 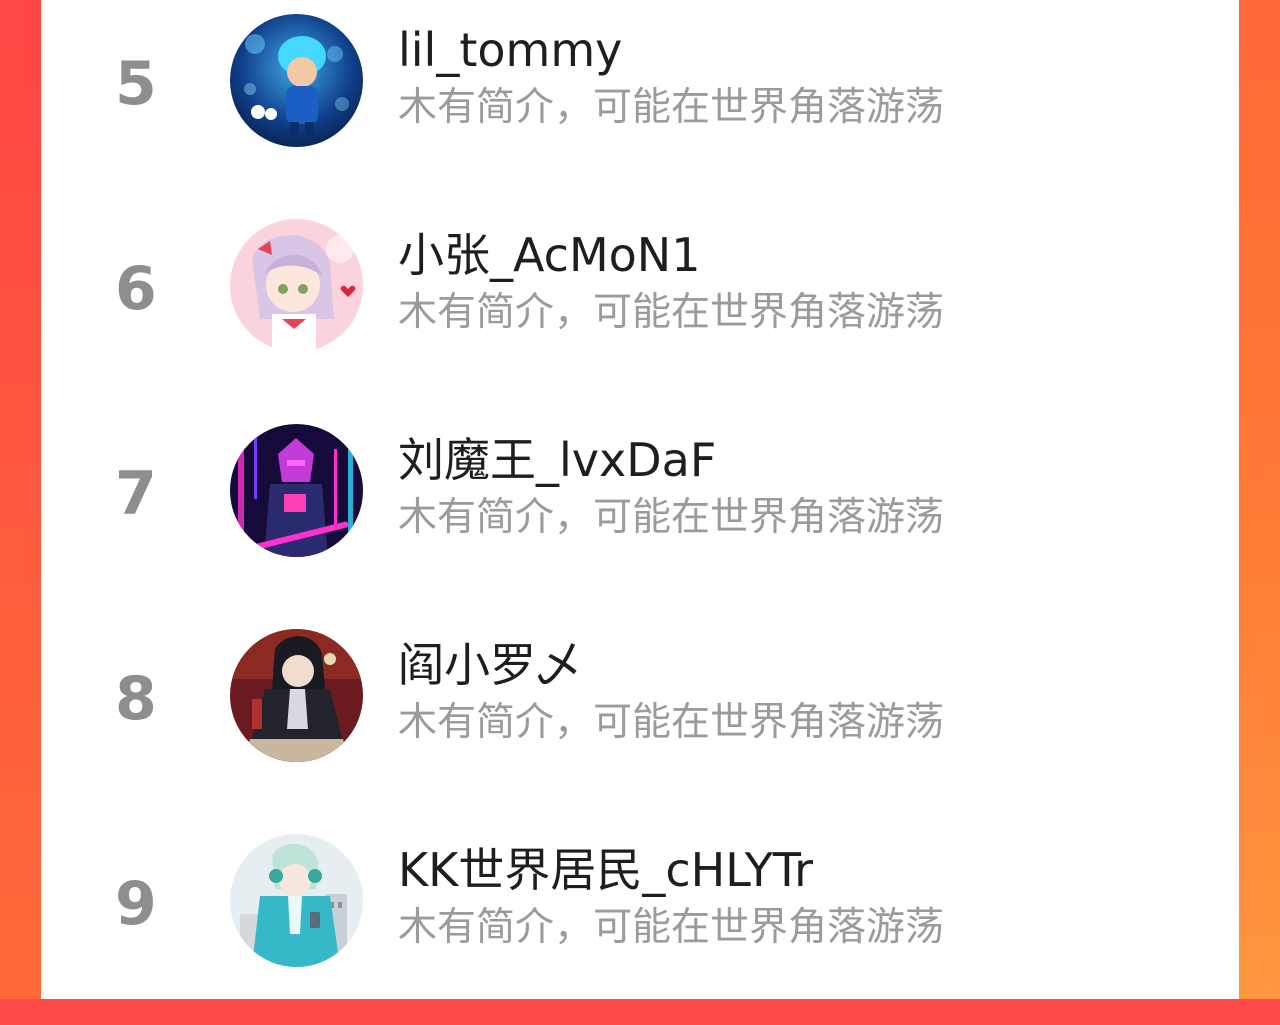 I want to click on rank-number: 7, so click(x=136, y=494).